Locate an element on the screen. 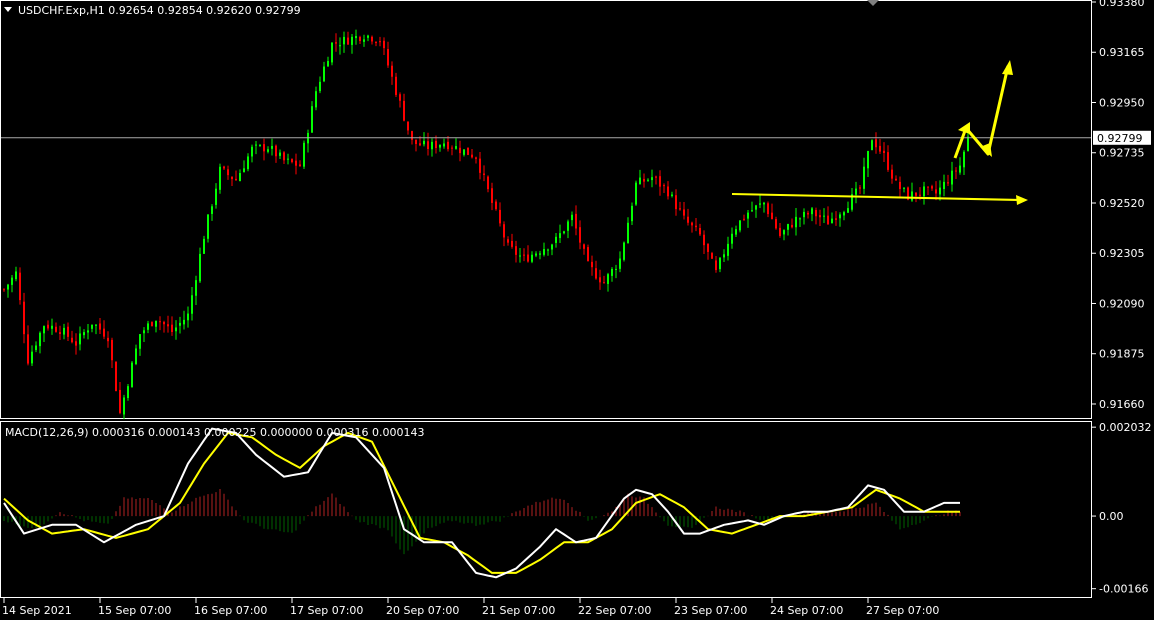 The height and width of the screenshot is (620, 1154). time-tick-label: 17 Sep 07:00 is located at coordinates (326, 610).